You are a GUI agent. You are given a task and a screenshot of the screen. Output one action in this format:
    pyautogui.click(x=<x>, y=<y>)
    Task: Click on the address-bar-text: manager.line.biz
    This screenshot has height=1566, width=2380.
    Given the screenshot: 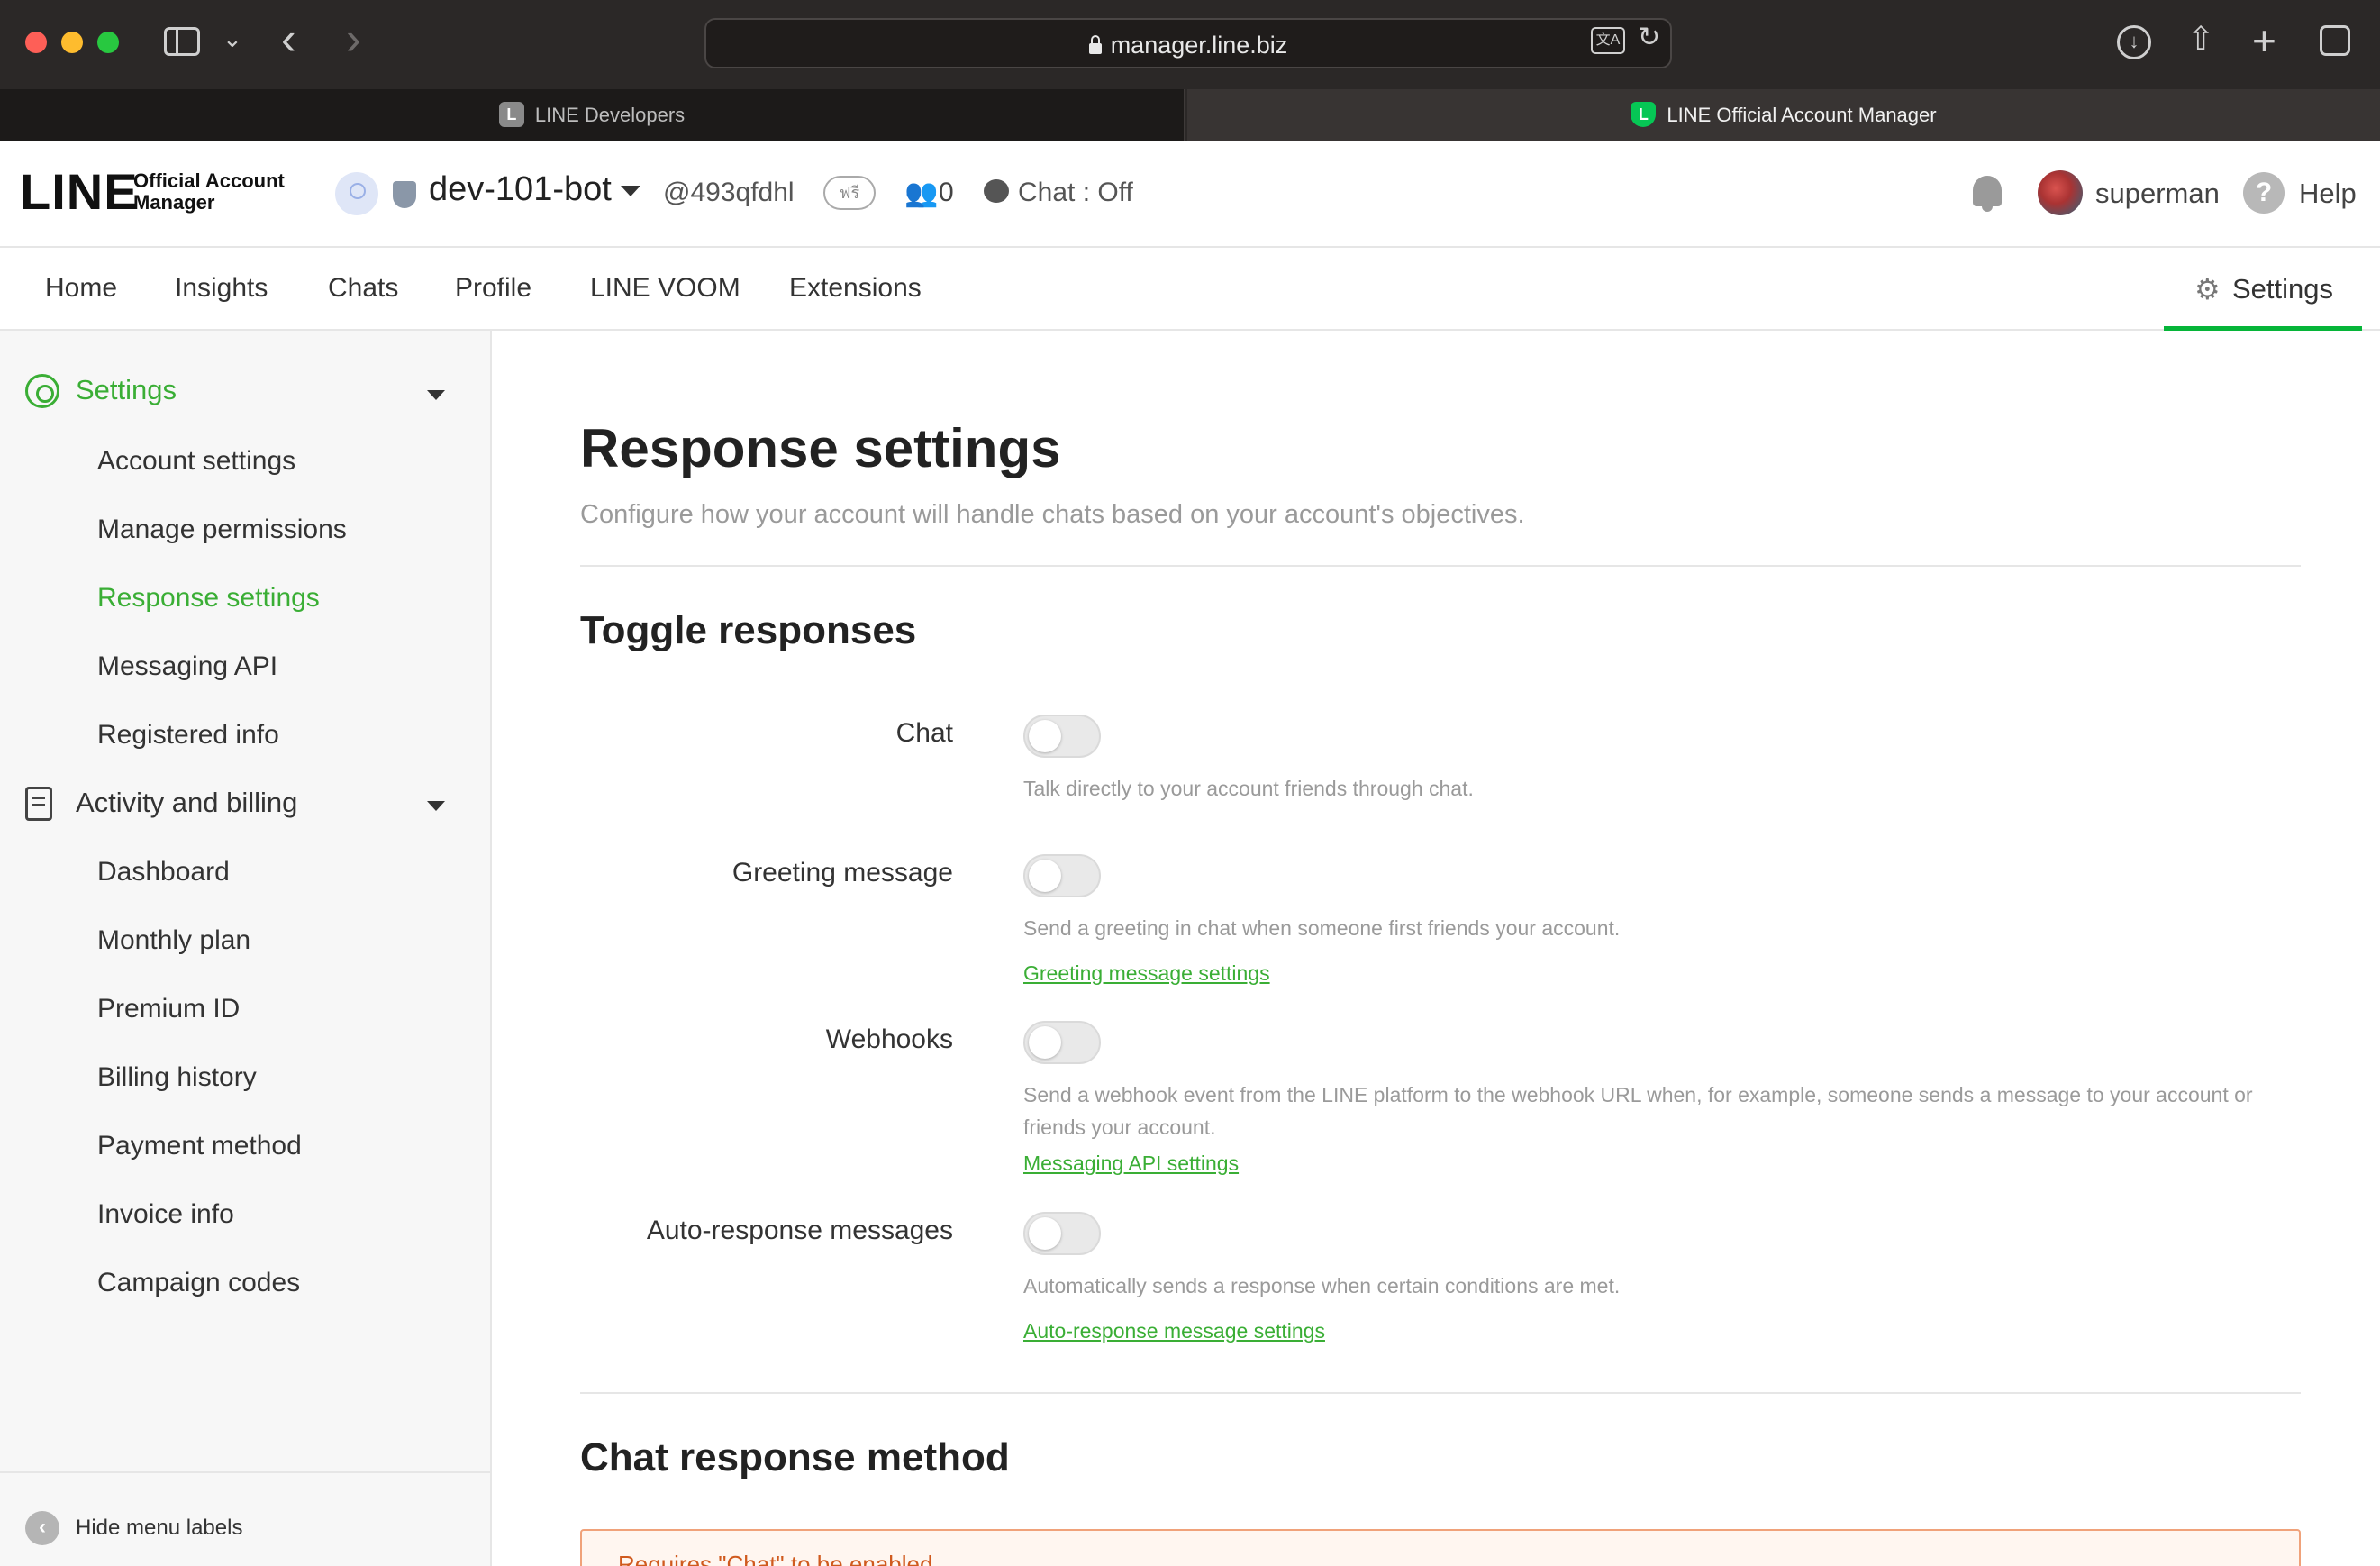 What is the action you would take?
    pyautogui.click(x=1188, y=45)
    